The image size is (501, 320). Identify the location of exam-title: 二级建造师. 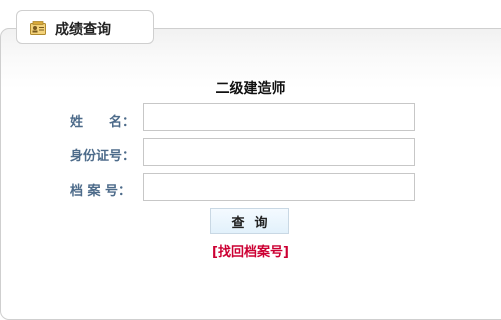
(250, 89).